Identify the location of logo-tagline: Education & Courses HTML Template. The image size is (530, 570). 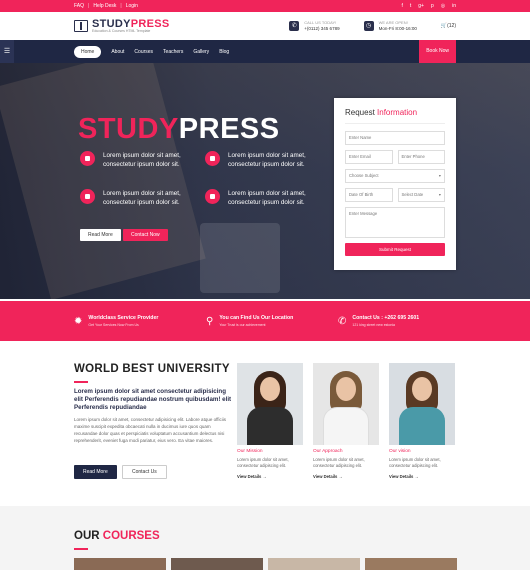
(121, 30).